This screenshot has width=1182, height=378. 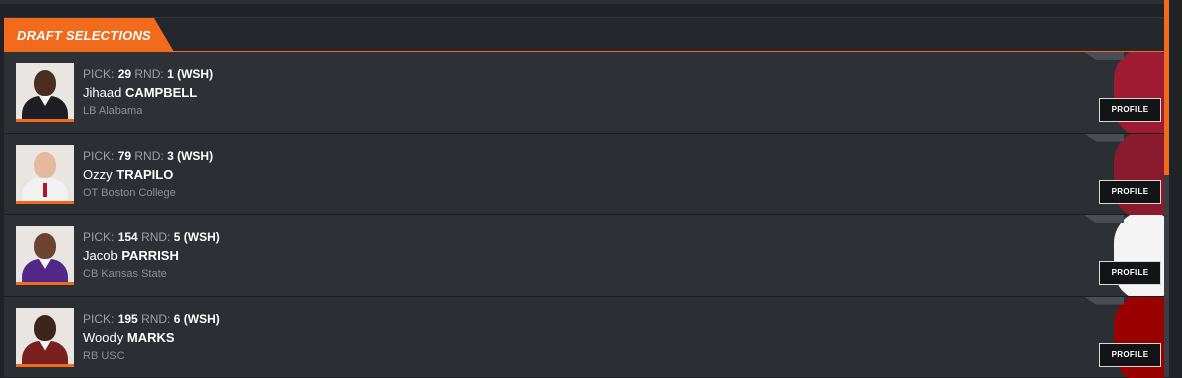 What do you see at coordinates (103, 337) in the screenshot?
I see `player-first-name: Woody` at bounding box center [103, 337].